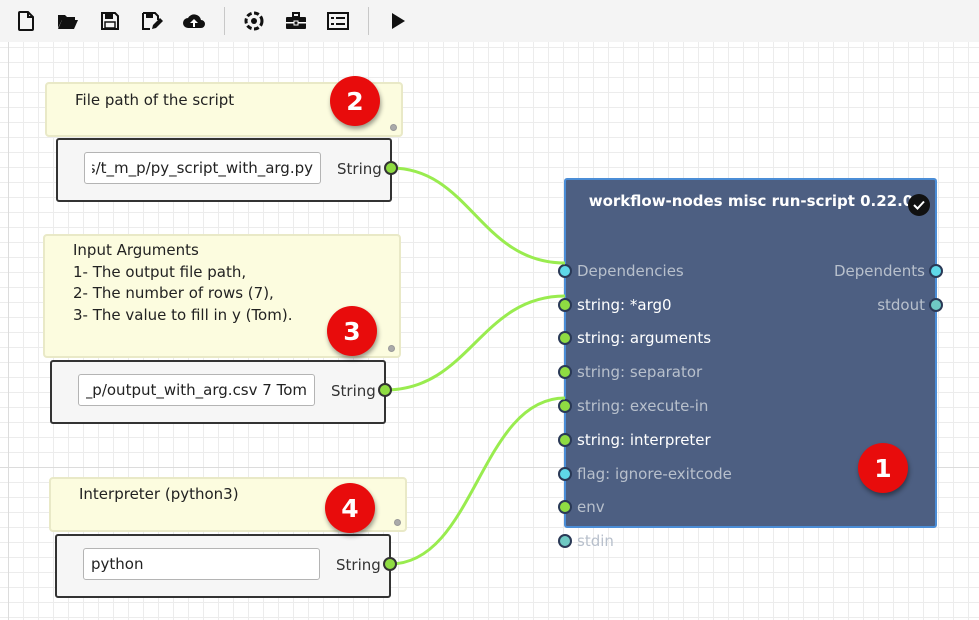  Describe the element at coordinates (565, 406) in the screenshot. I see `input-port-execute-in` at that location.